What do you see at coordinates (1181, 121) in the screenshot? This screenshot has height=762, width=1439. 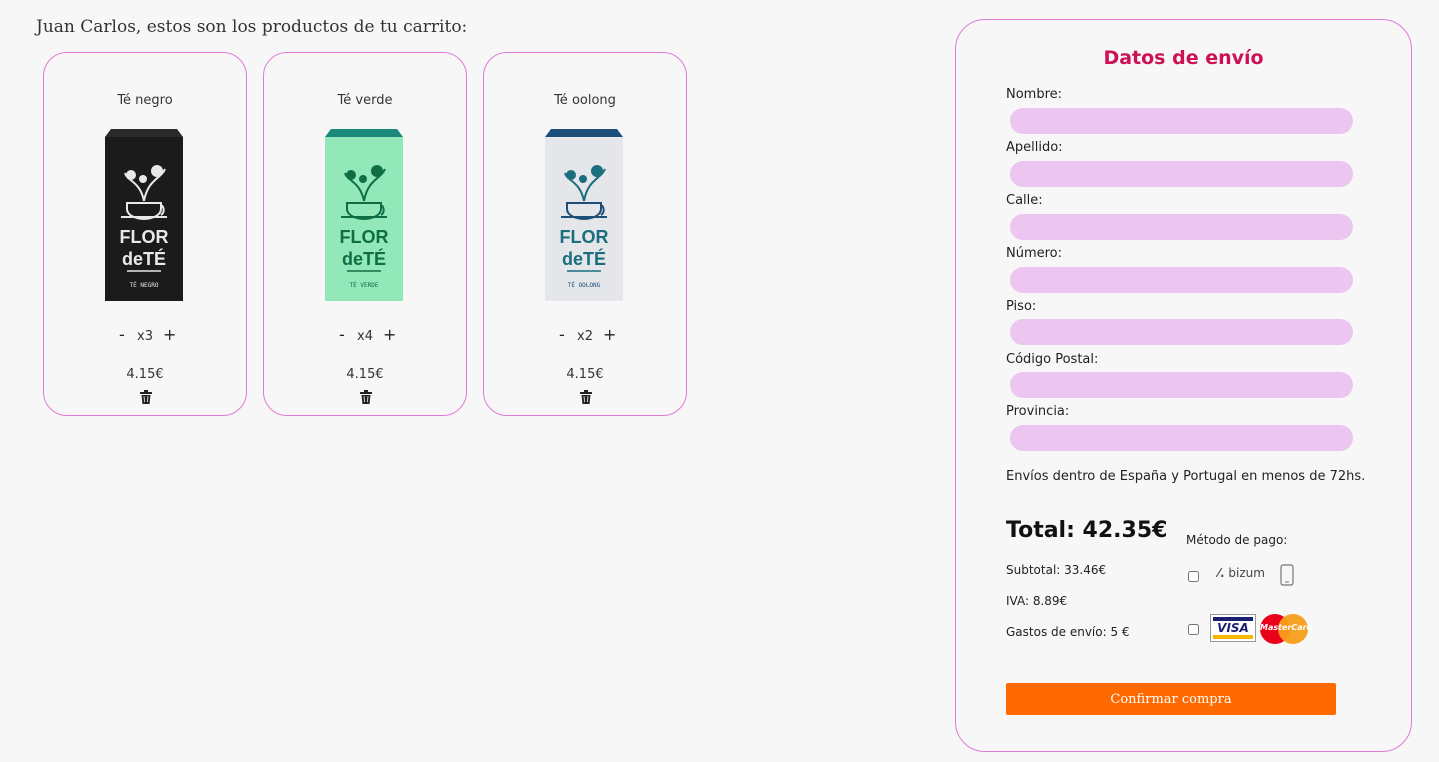 I see `nombre-field` at bounding box center [1181, 121].